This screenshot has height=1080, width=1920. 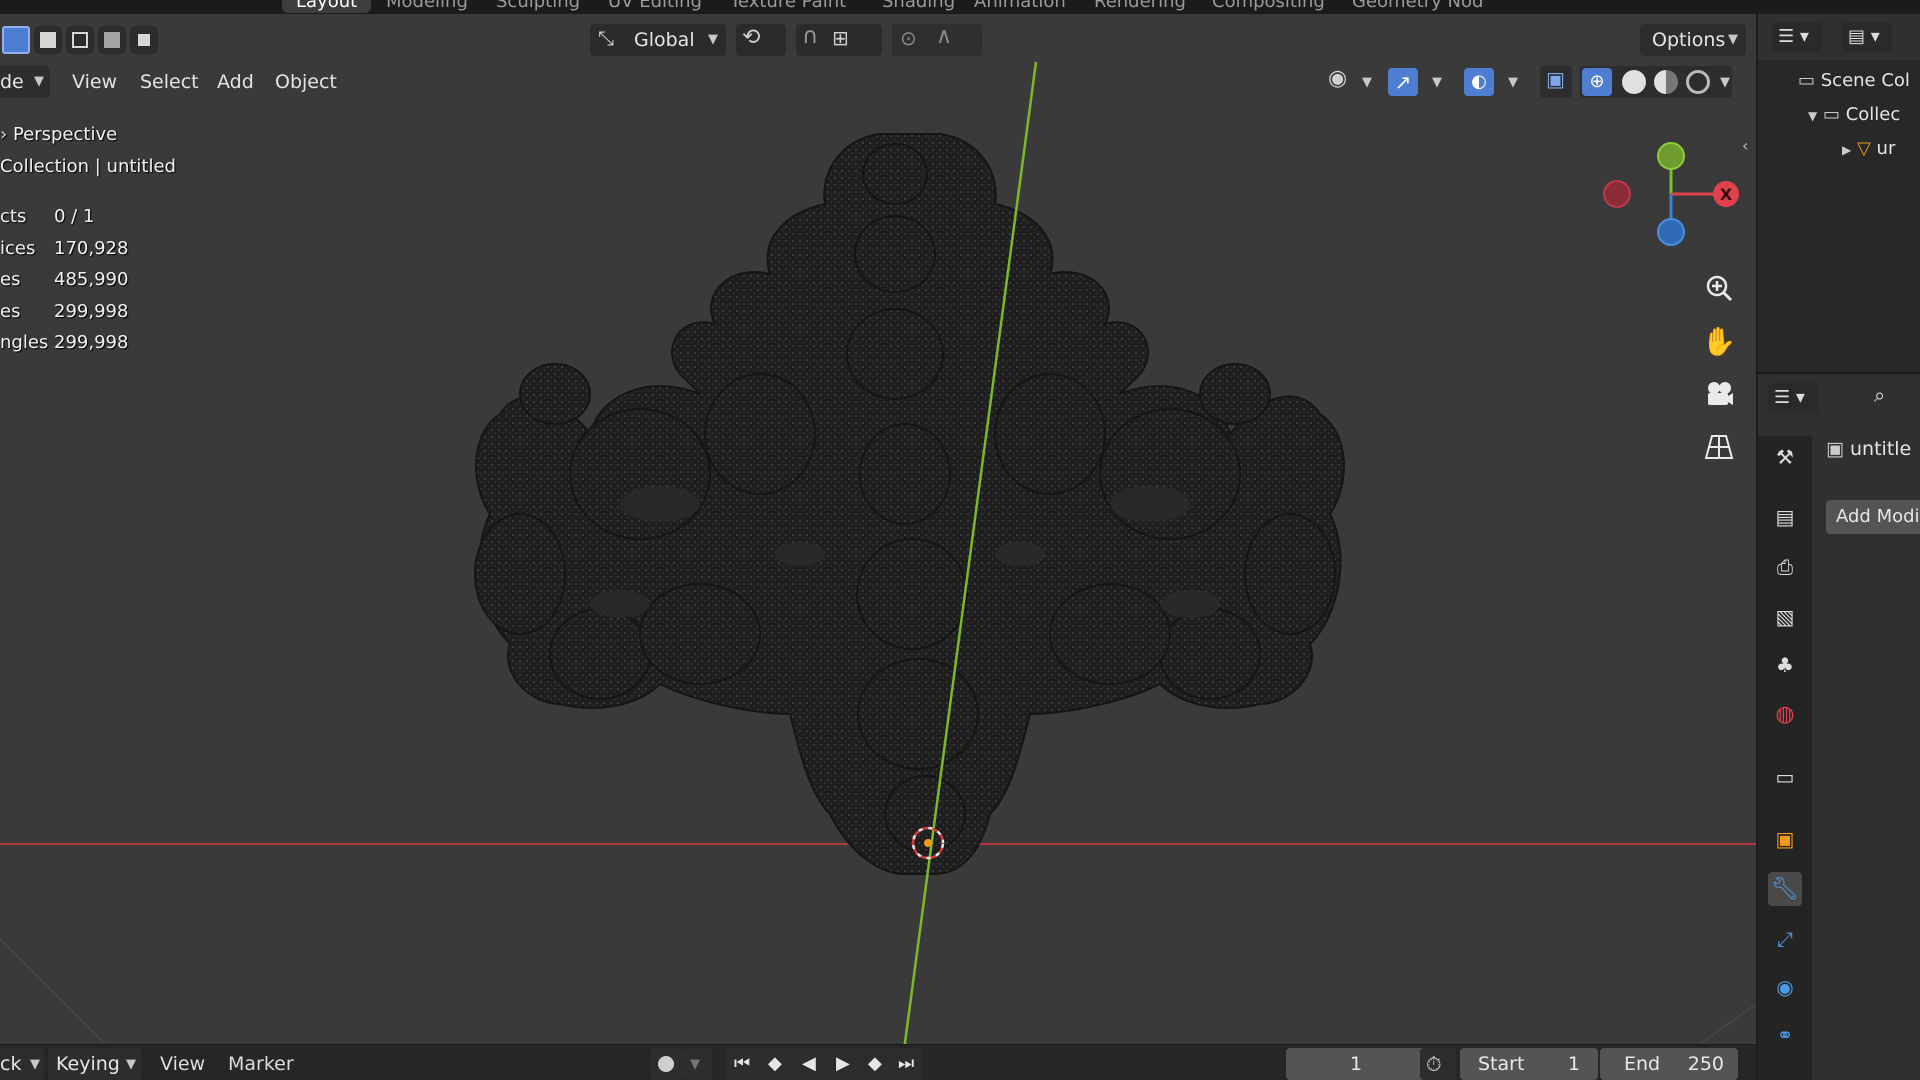 What do you see at coordinates (144, 40) in the screenshot?
I see `select-intersect-icon` at bounding box center [144, 40].